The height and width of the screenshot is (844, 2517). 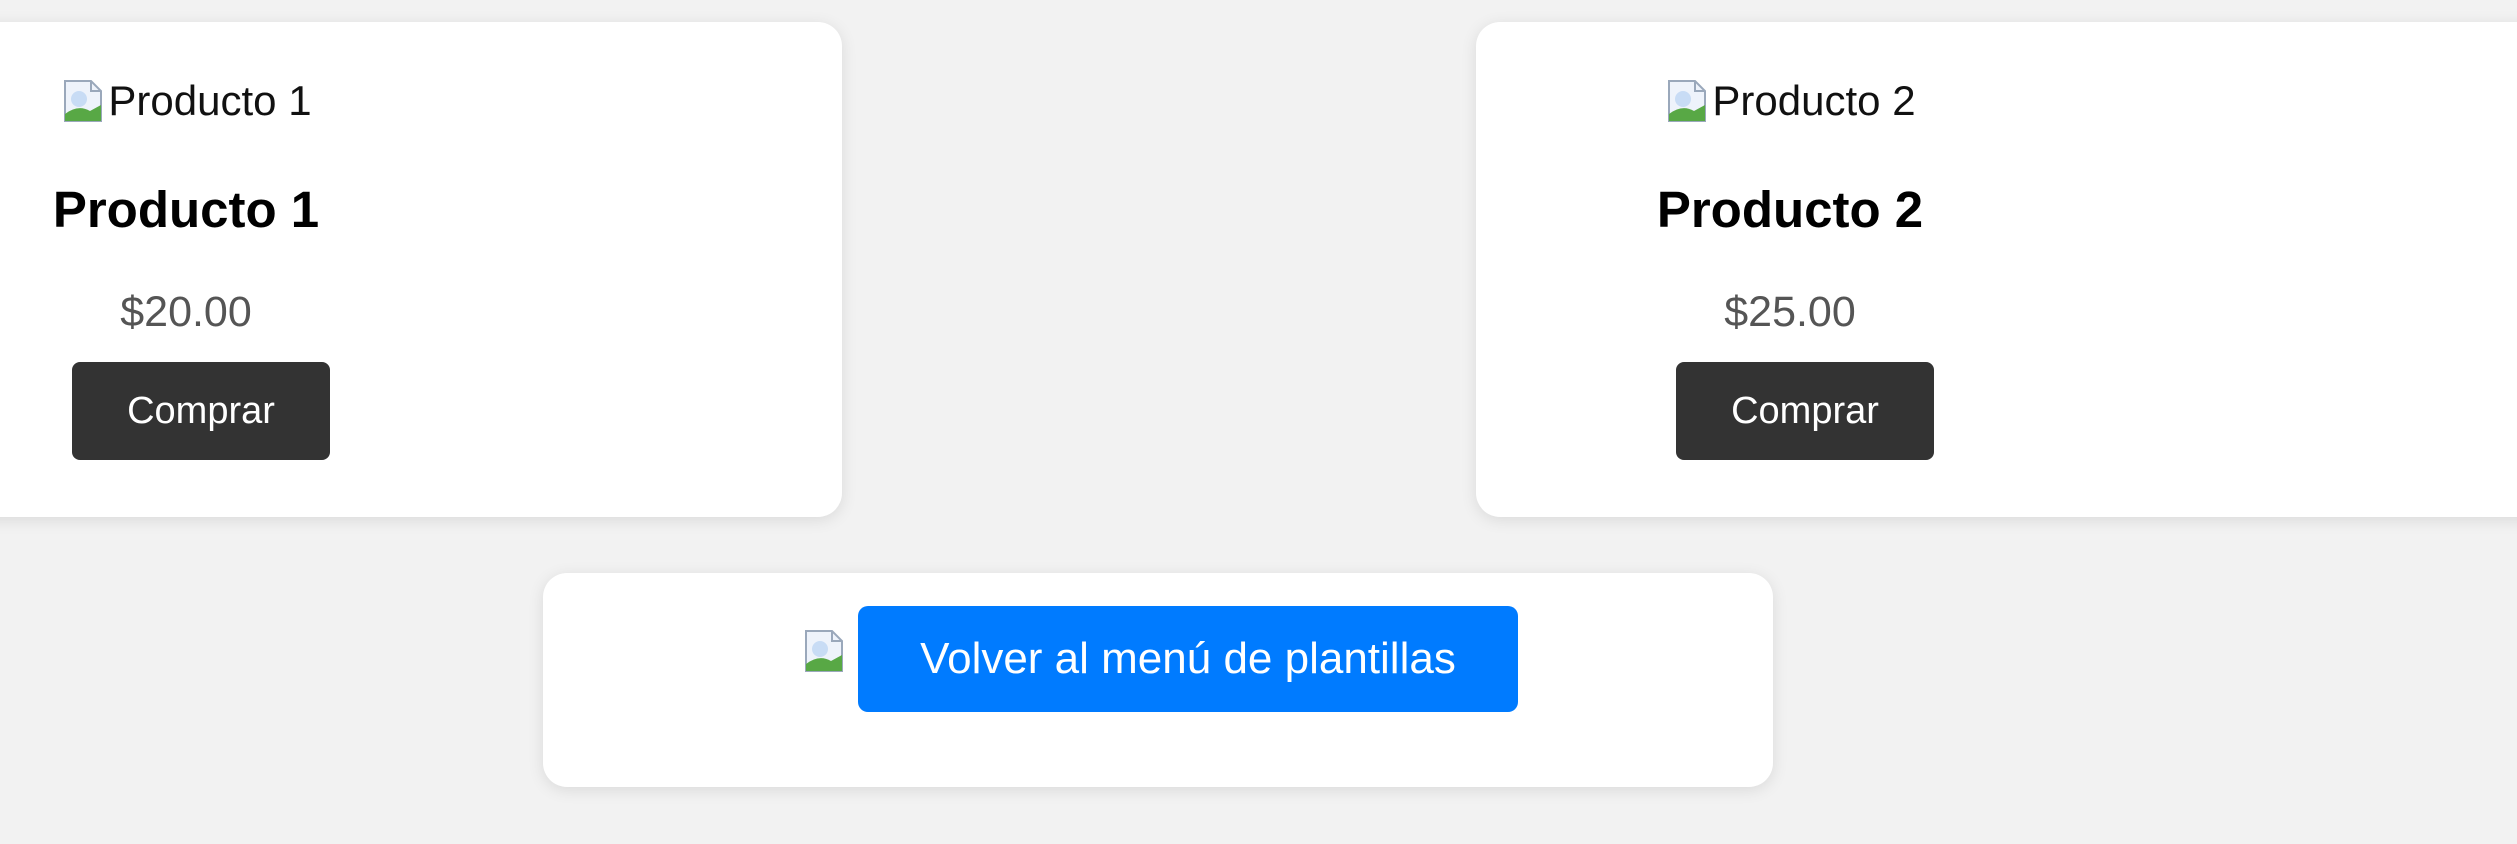 What do you see at coordinates (186, 209) in the screenshot?
I see `product-name: Producto 1` at bounding box center [186, 209].